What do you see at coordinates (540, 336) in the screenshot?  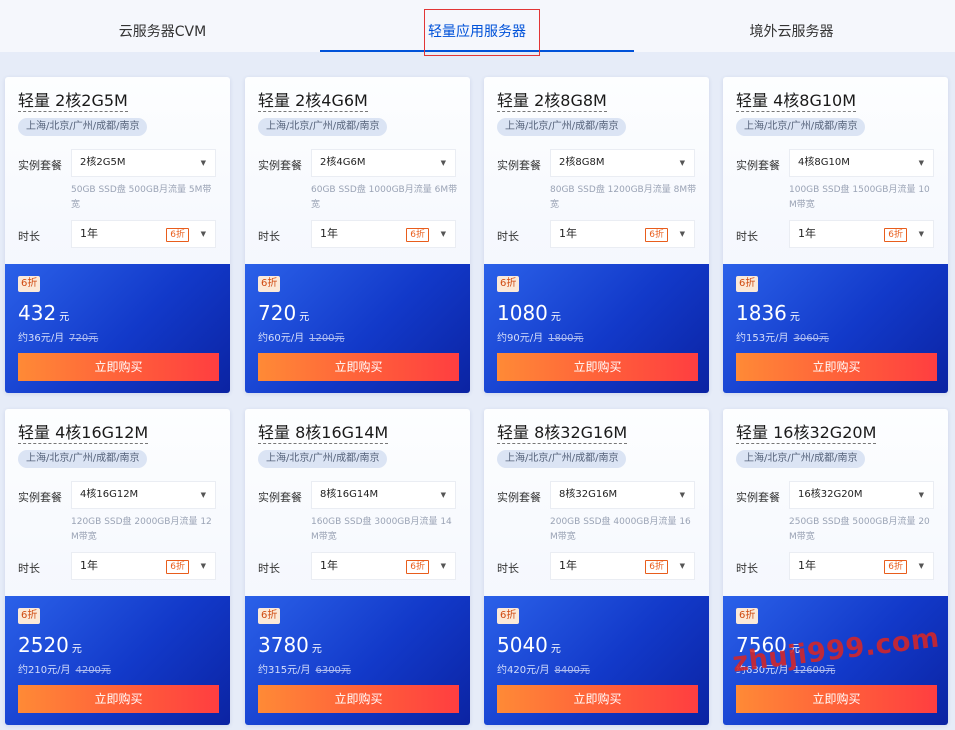 I see `monthly-price-row: 约90元/月 1800元` at bounding box center [540, 336].